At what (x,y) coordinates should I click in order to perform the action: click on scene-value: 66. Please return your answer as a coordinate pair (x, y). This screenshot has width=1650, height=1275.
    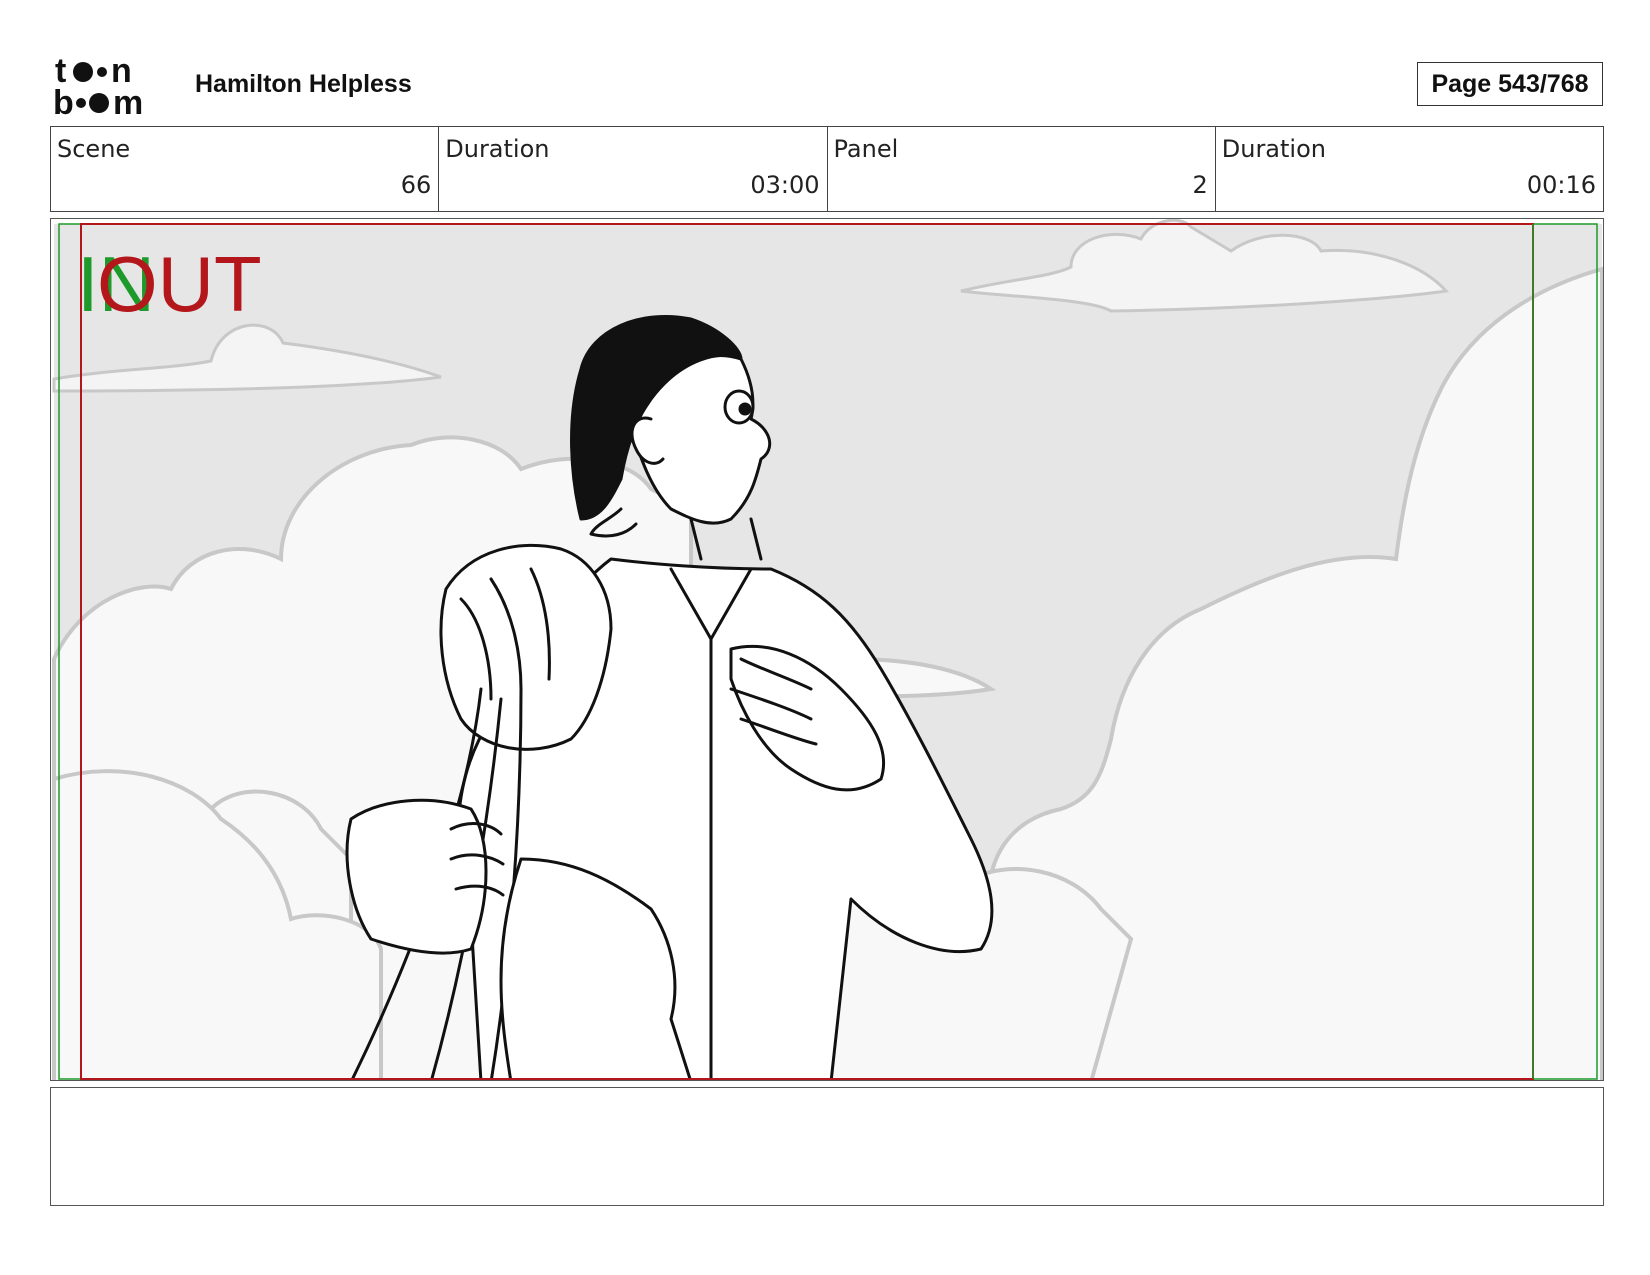
    Looking at the image, I should click on (416, 185).